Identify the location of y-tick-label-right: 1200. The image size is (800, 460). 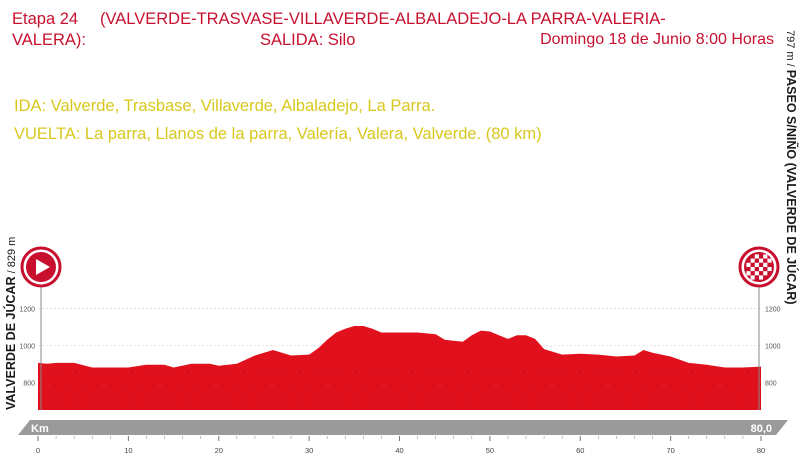
(773, 309).